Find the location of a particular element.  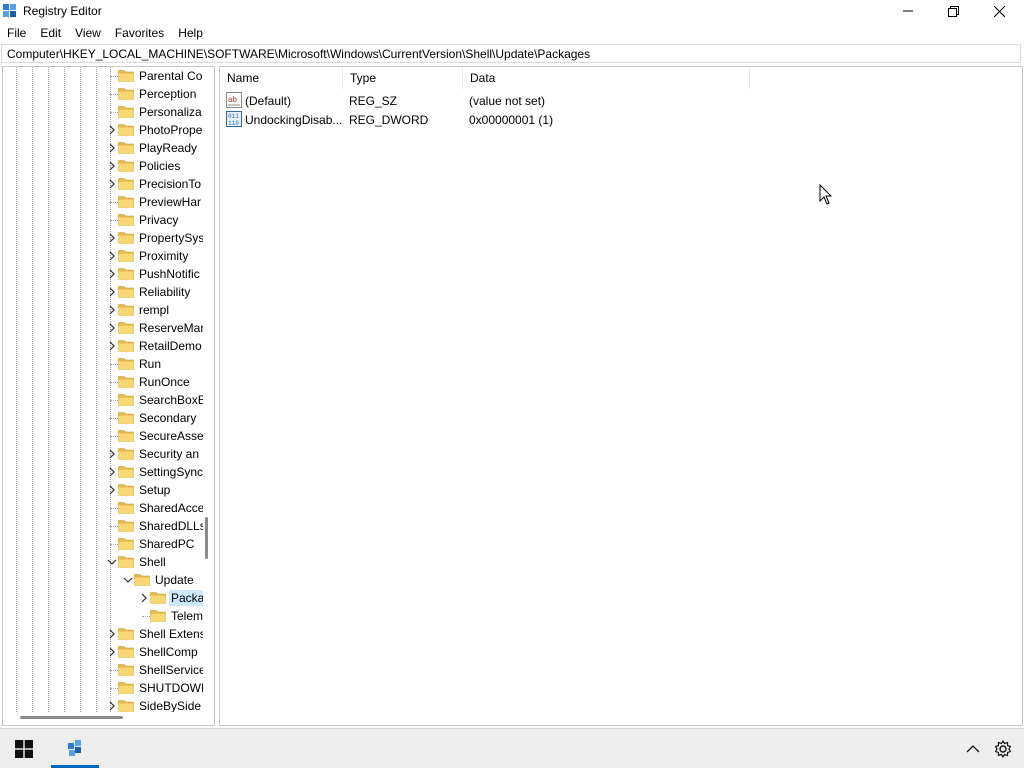

tree-item-label: PreviewHar is located at coordinates (170, 202).